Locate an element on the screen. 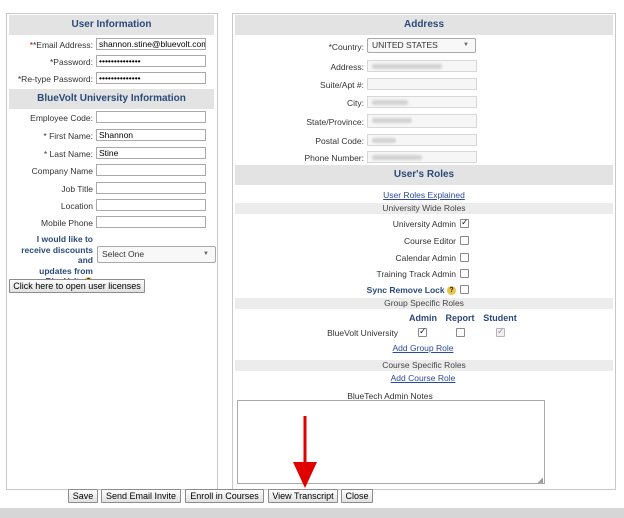 Image resolution: width=624 pixels, height=518 pixels. course-specific-roles-header: Course Specific Roles is located at coordinates (424, 365).